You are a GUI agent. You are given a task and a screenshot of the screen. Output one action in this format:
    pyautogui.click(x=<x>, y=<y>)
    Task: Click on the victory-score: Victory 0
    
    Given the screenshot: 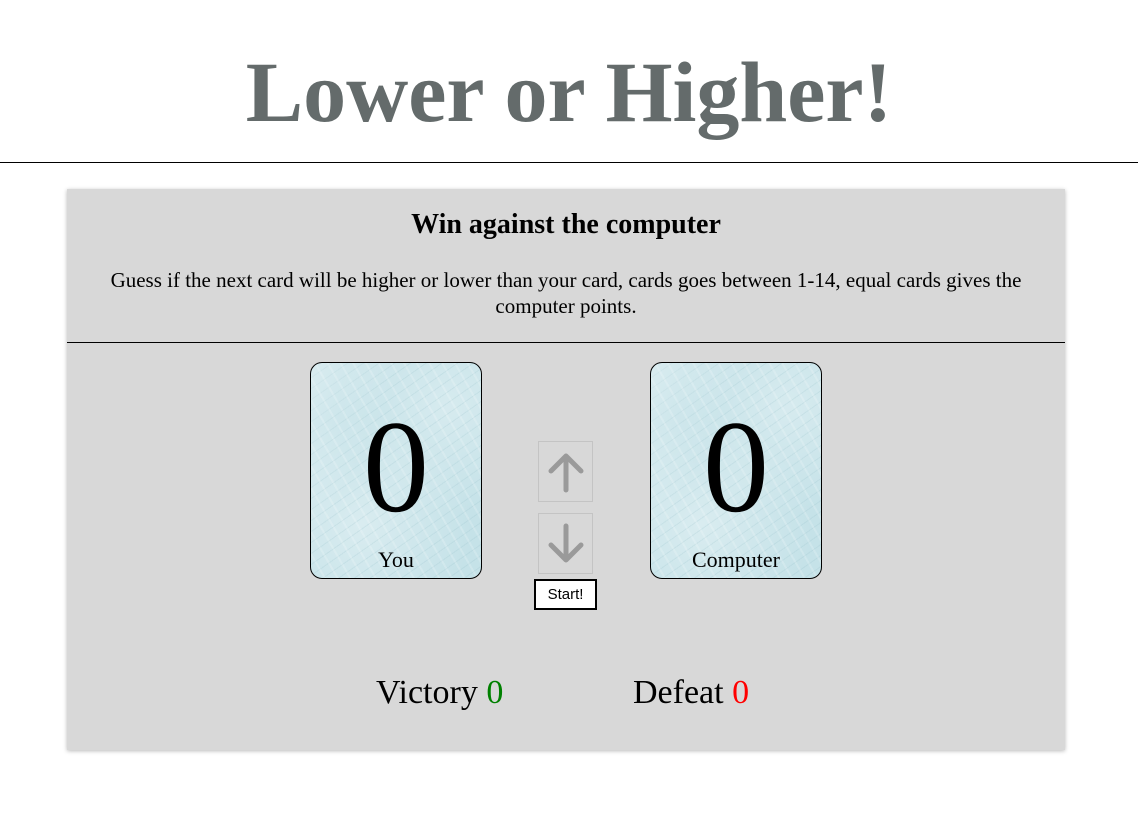 What is the action you would take?
    pyautogui.click(x=439, y=693)
    